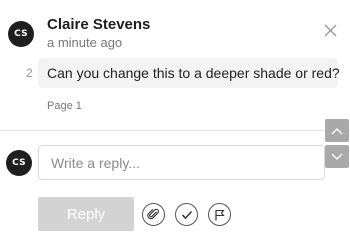 Image resolution: width=350 pixels, height=247 pixels. I want to click on scroll-down-button, so click(337, 156).